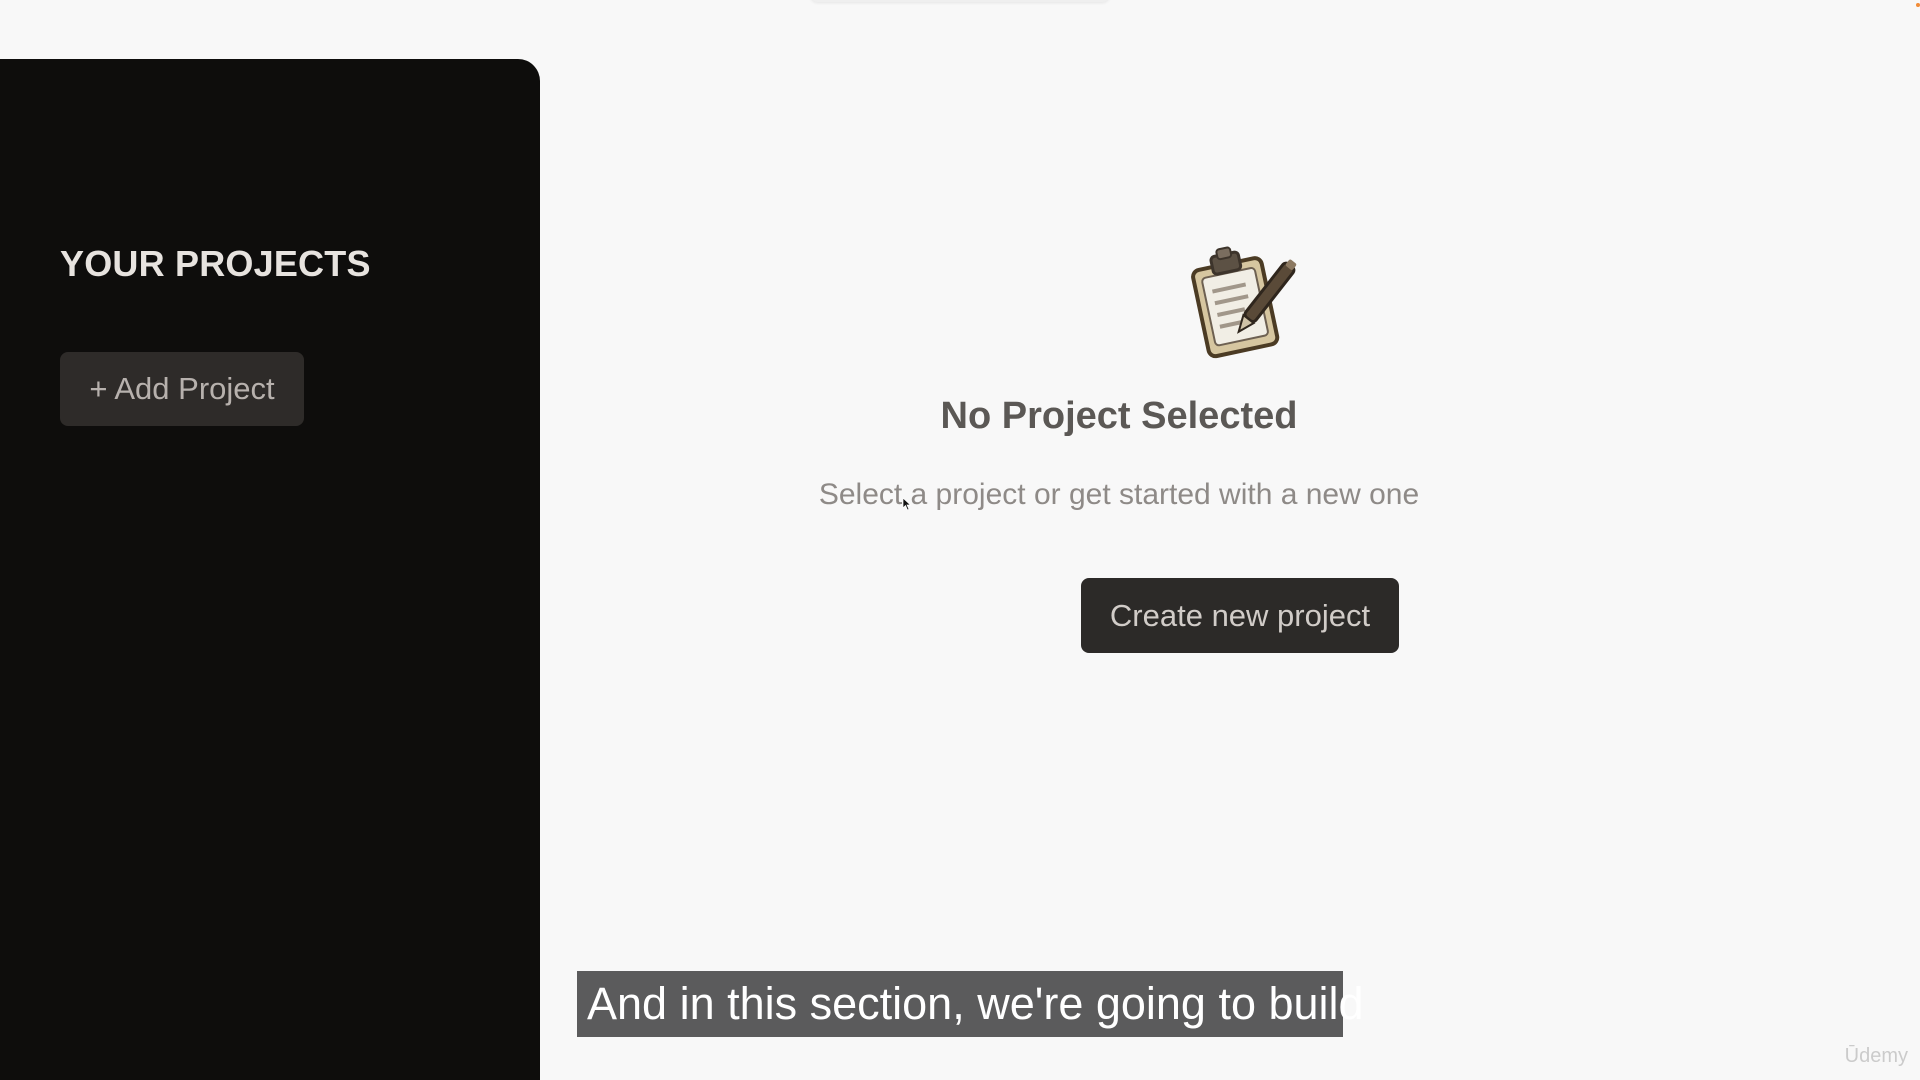  What do you see at coordinates (1876, 1056) in the screenshot?
I see `udemy-watermark: Ūdemy` at bounding box center [1876, 1056].